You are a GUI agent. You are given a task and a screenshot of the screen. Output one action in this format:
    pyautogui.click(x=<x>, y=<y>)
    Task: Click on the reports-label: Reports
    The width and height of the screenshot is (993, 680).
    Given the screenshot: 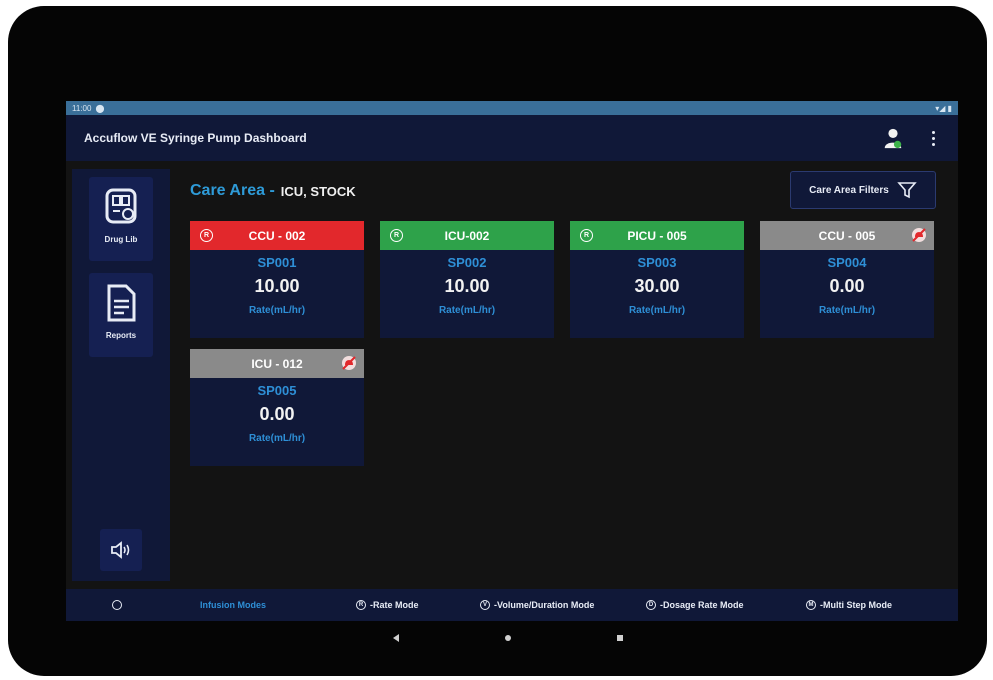 What is the action you would take?
    pyautogui.click(x=121, y=335)
    